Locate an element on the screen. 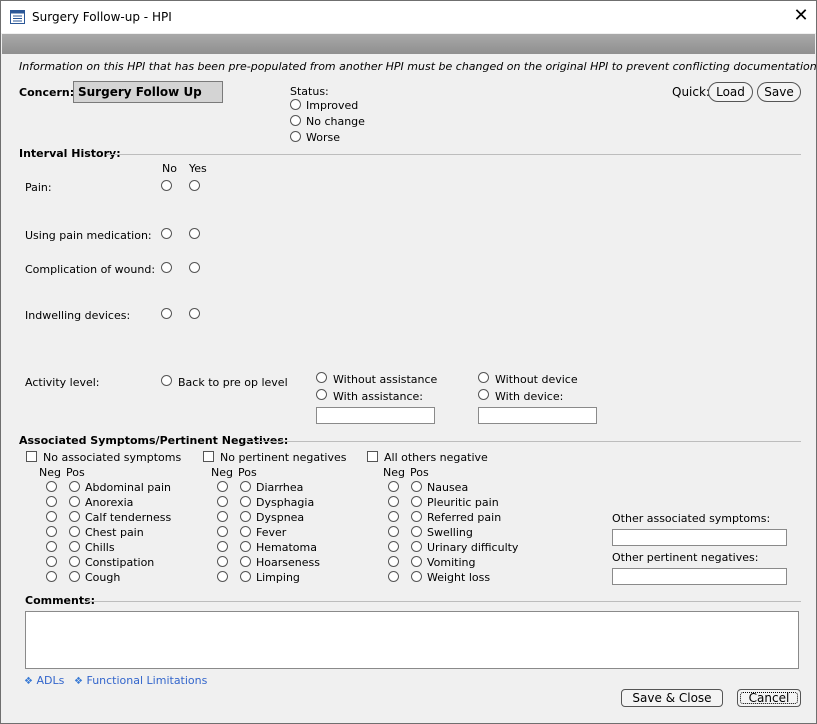 This screenshot has width=817, height=724. calf-tenderness-label: Calf tenderness is located at coordinates (128, 517).